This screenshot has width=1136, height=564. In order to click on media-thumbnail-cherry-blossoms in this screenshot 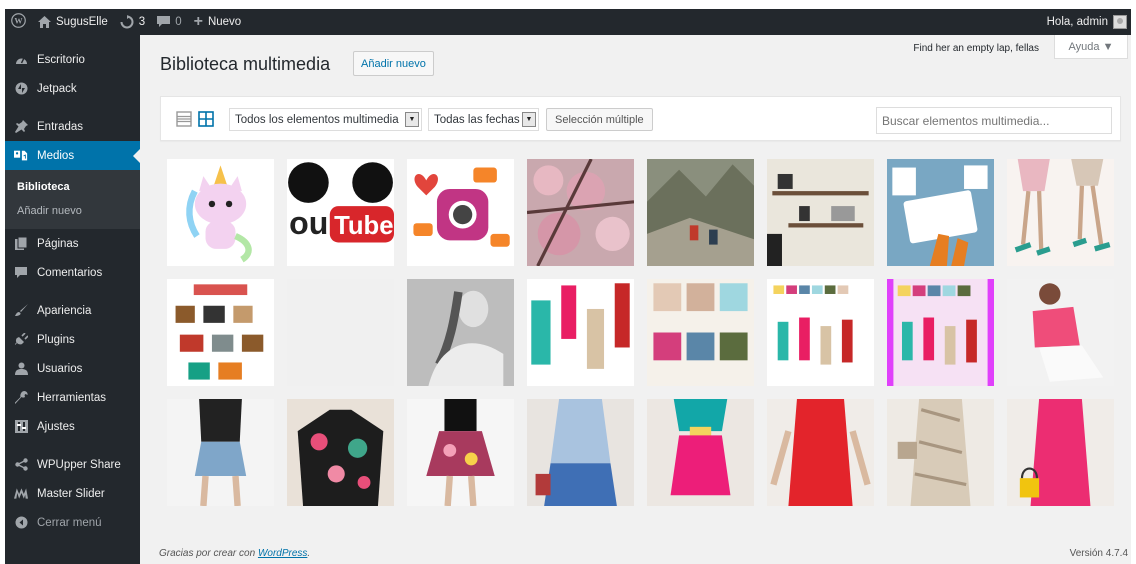, I will do `click(580, 212)`.